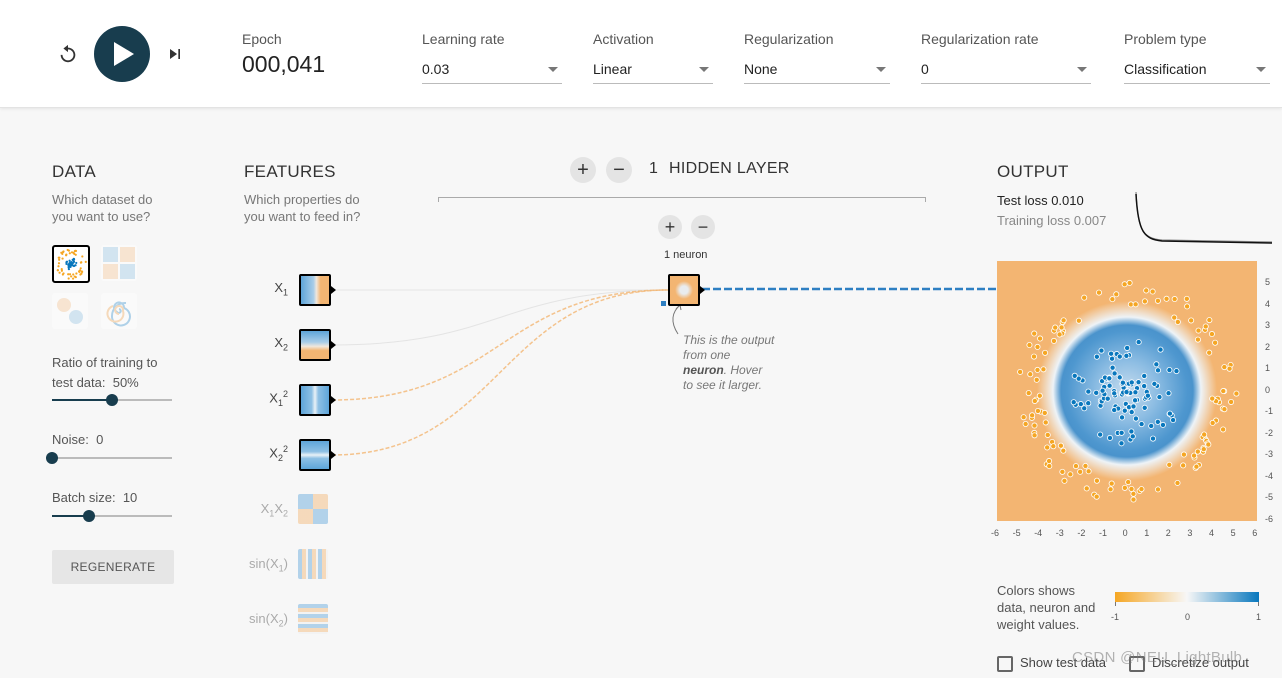  I want to click on y-tick-label: 3, so click(1268, 325).